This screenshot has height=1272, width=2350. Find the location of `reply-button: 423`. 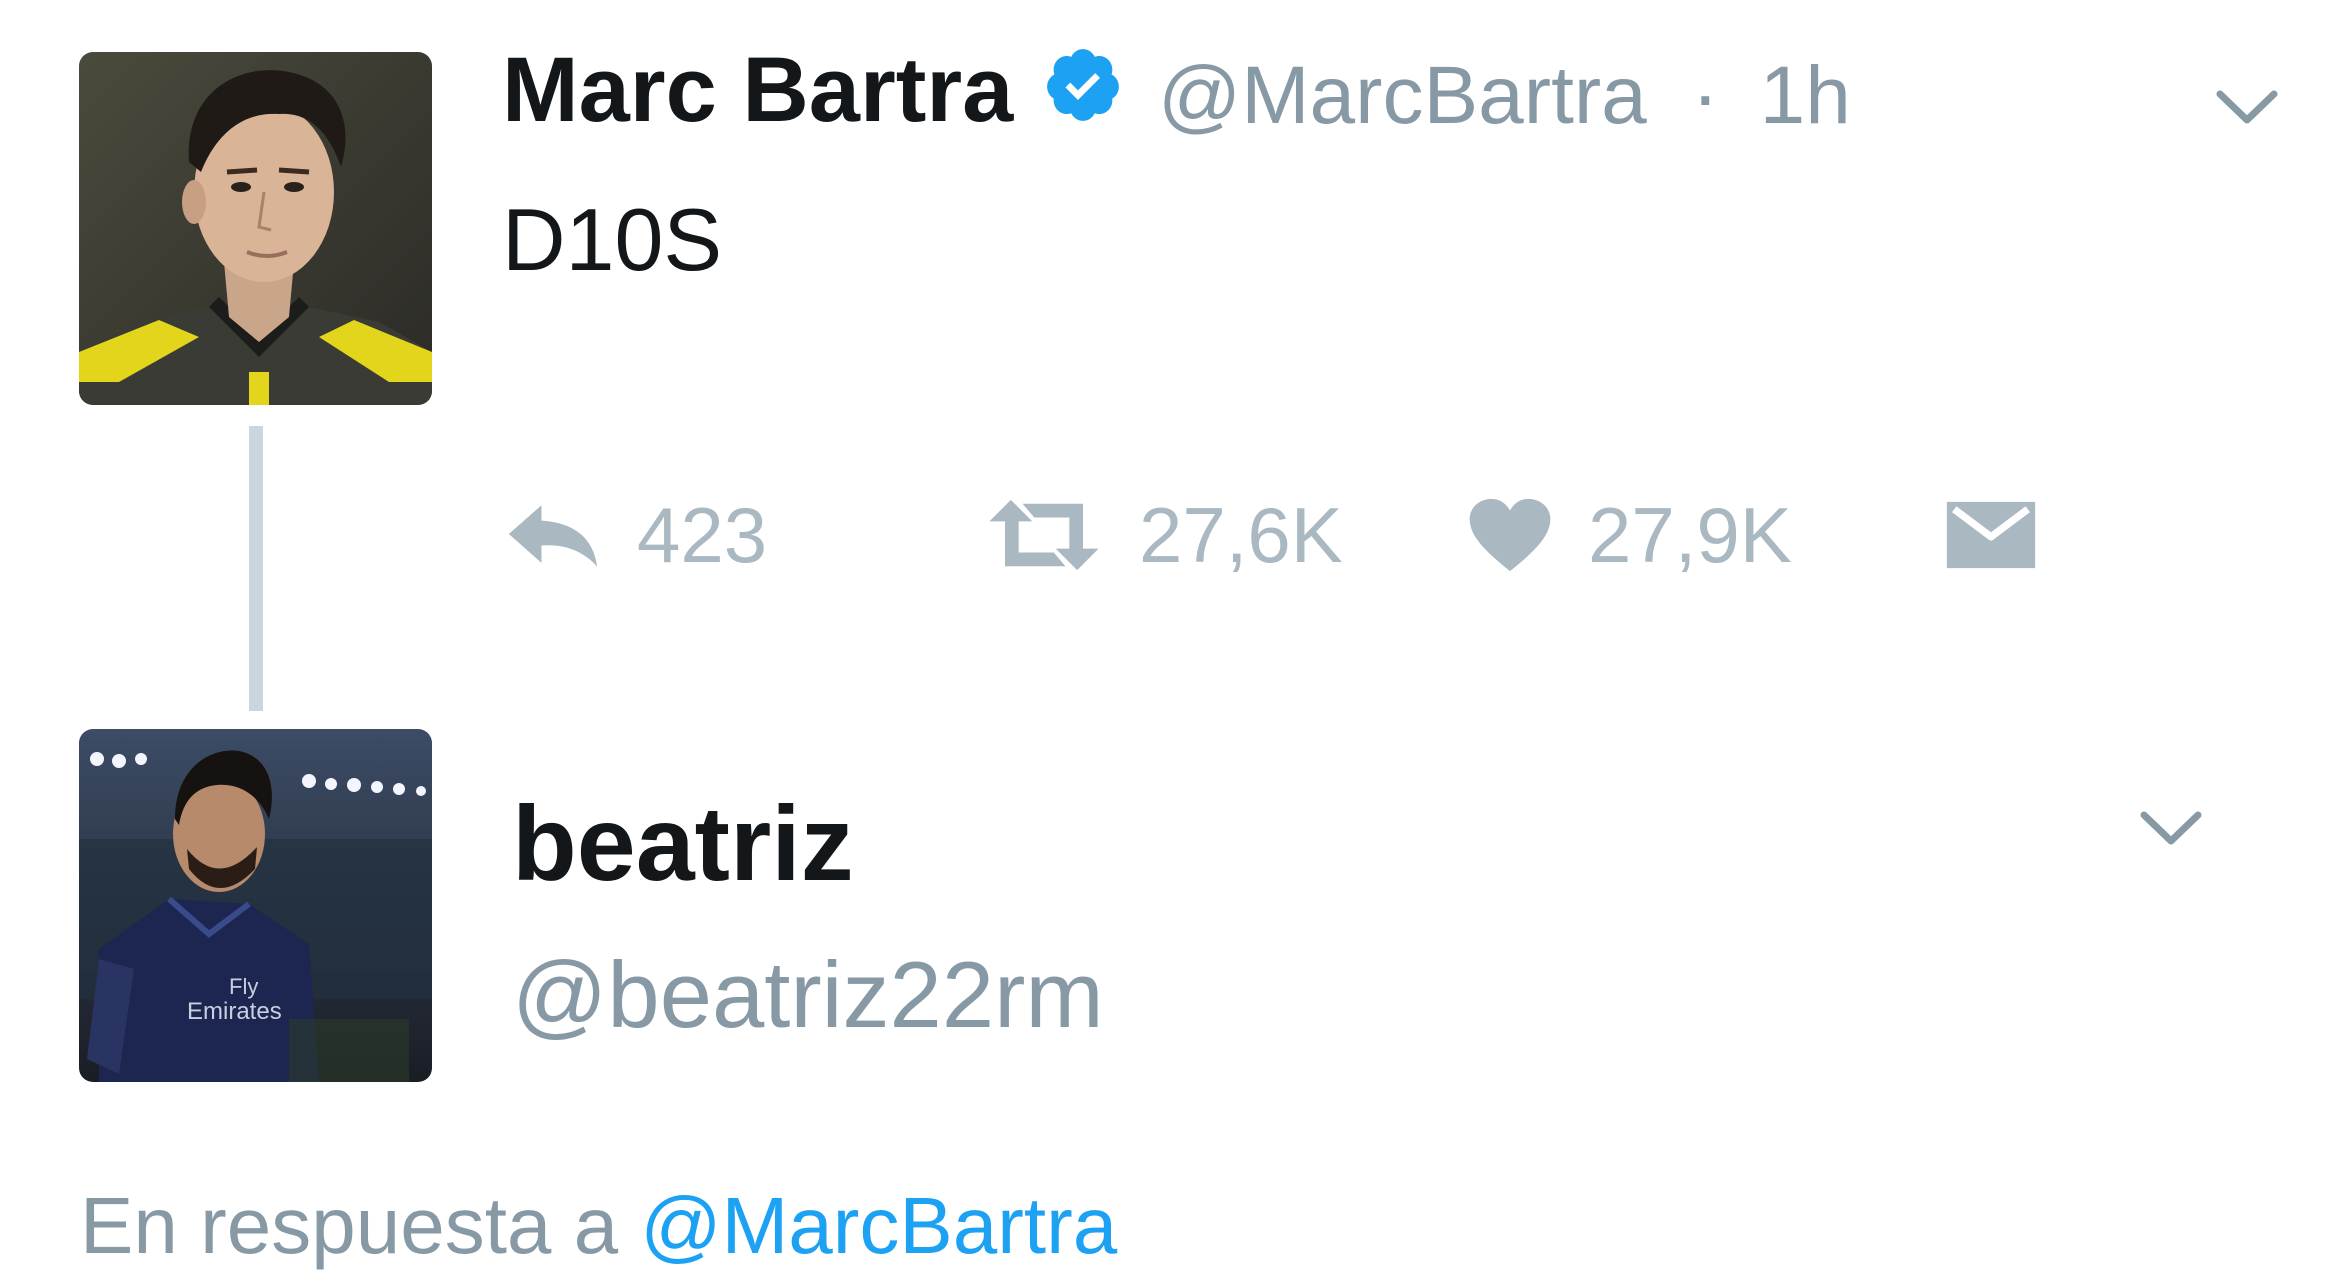

reply-button: 423 is located at coordinates (636, 535).